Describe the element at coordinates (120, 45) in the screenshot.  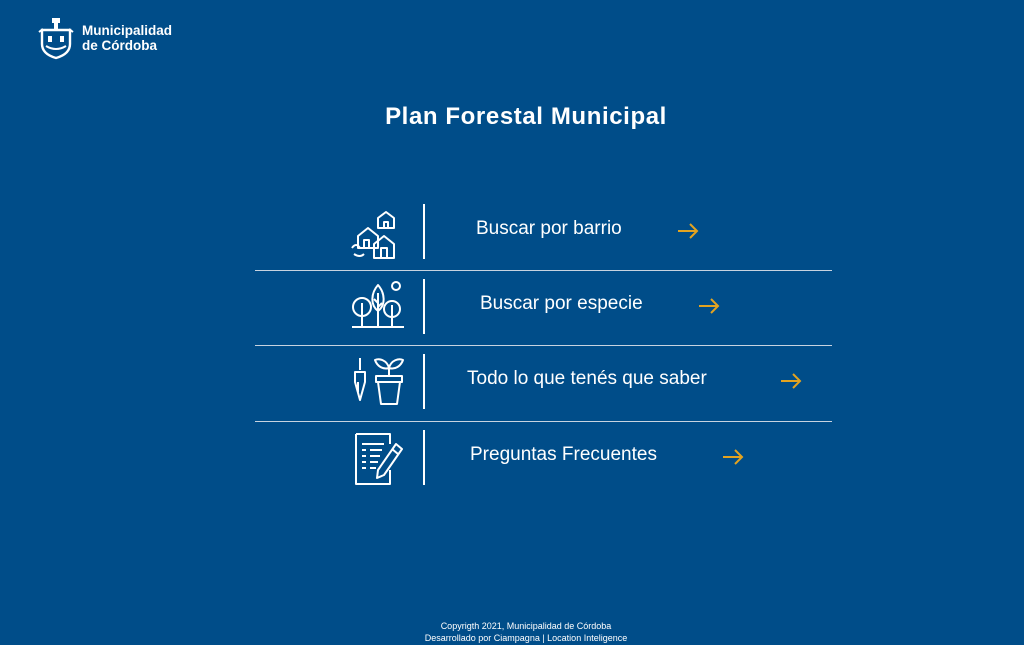
I see `logo-line-2: de Córdoba` at that location.